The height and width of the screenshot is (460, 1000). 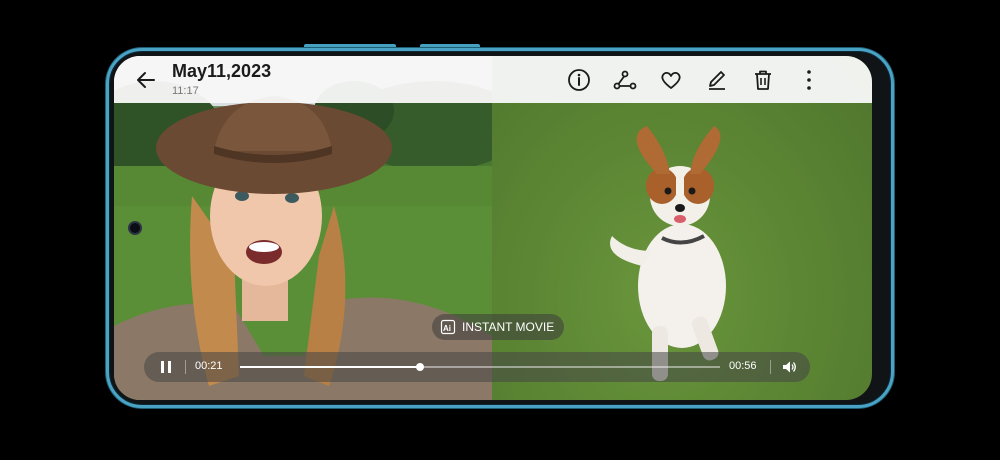 I want to click on info-icon, so click(x=579, y=80).